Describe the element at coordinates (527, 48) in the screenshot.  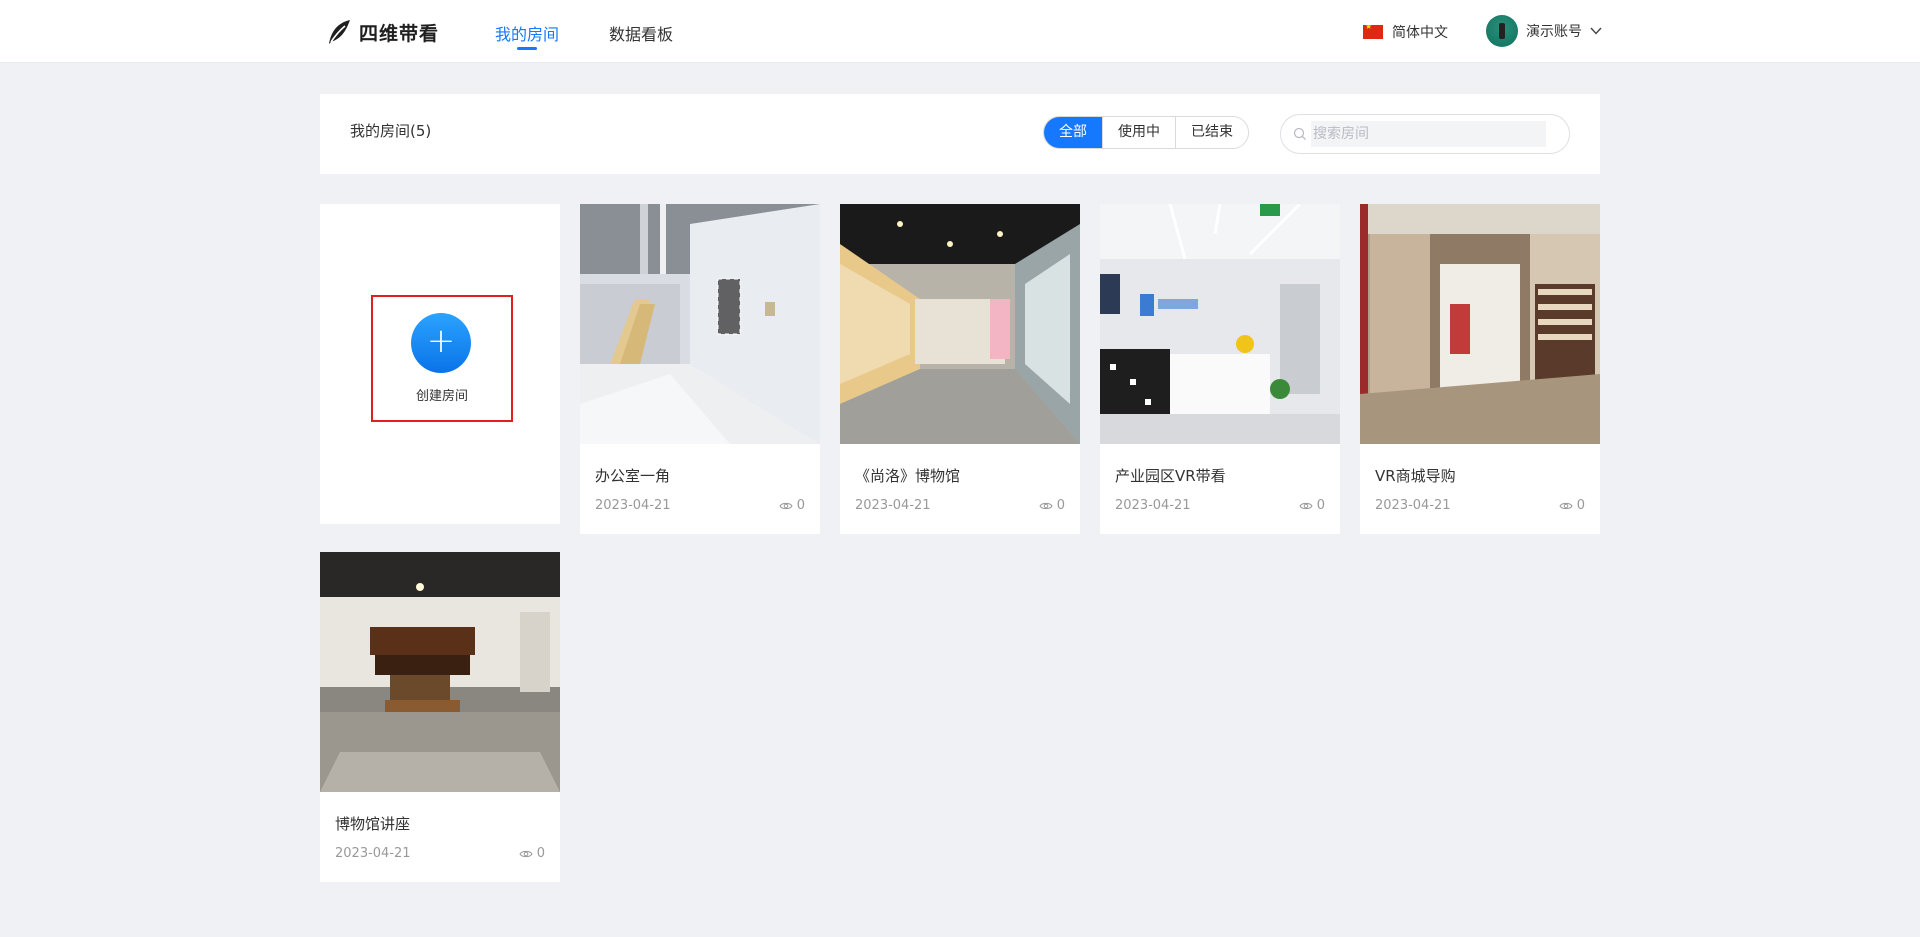
I see `active-tab-indicator` at that location.